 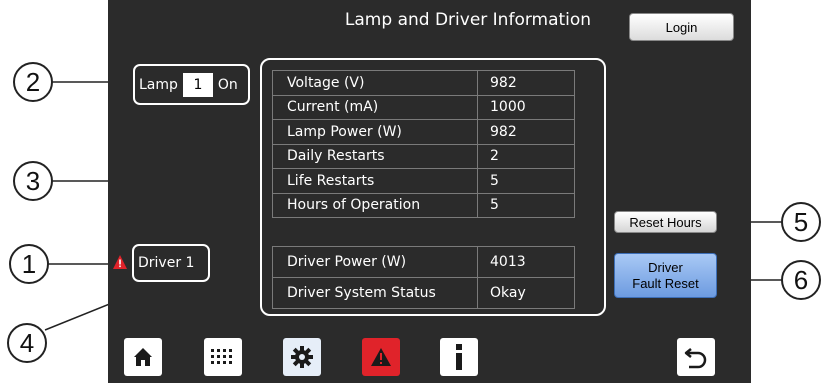 I want to click on row-value: 2, so click(x=526, y=156).